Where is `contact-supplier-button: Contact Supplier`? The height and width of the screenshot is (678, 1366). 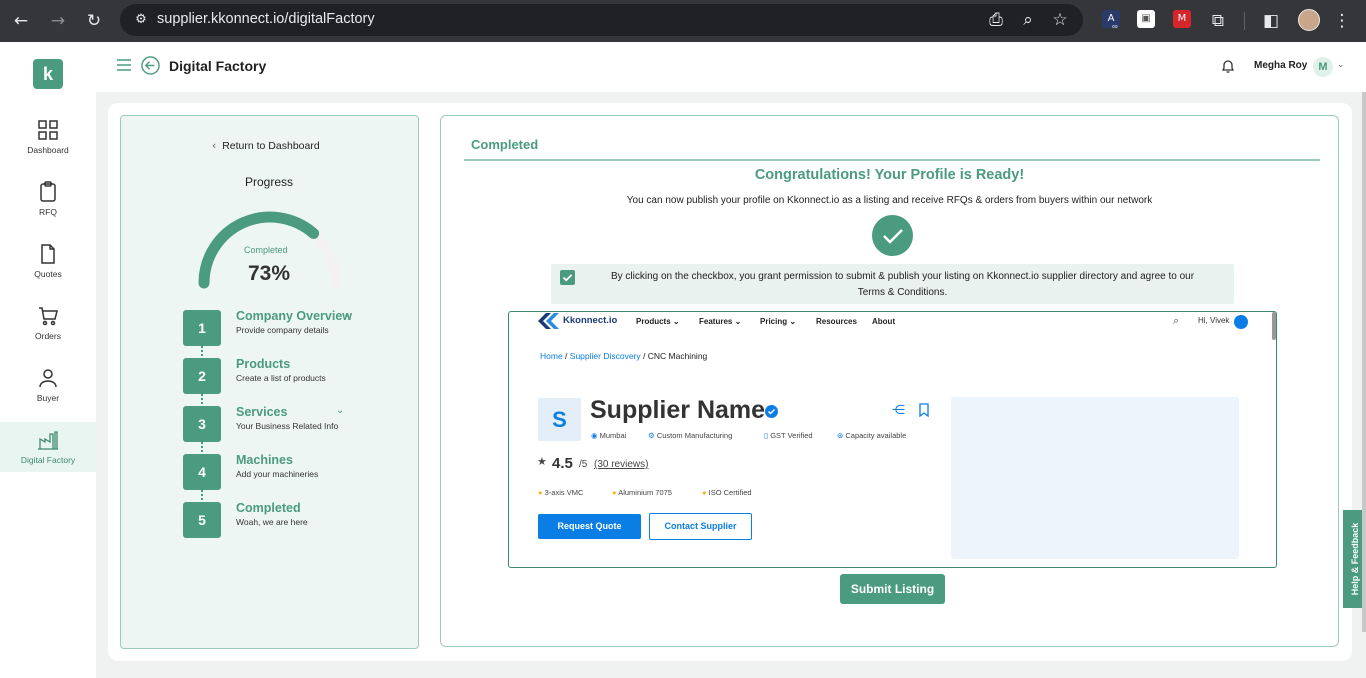
contact-supplier-button: Contact Supplier is located at coordinates (700, 526).